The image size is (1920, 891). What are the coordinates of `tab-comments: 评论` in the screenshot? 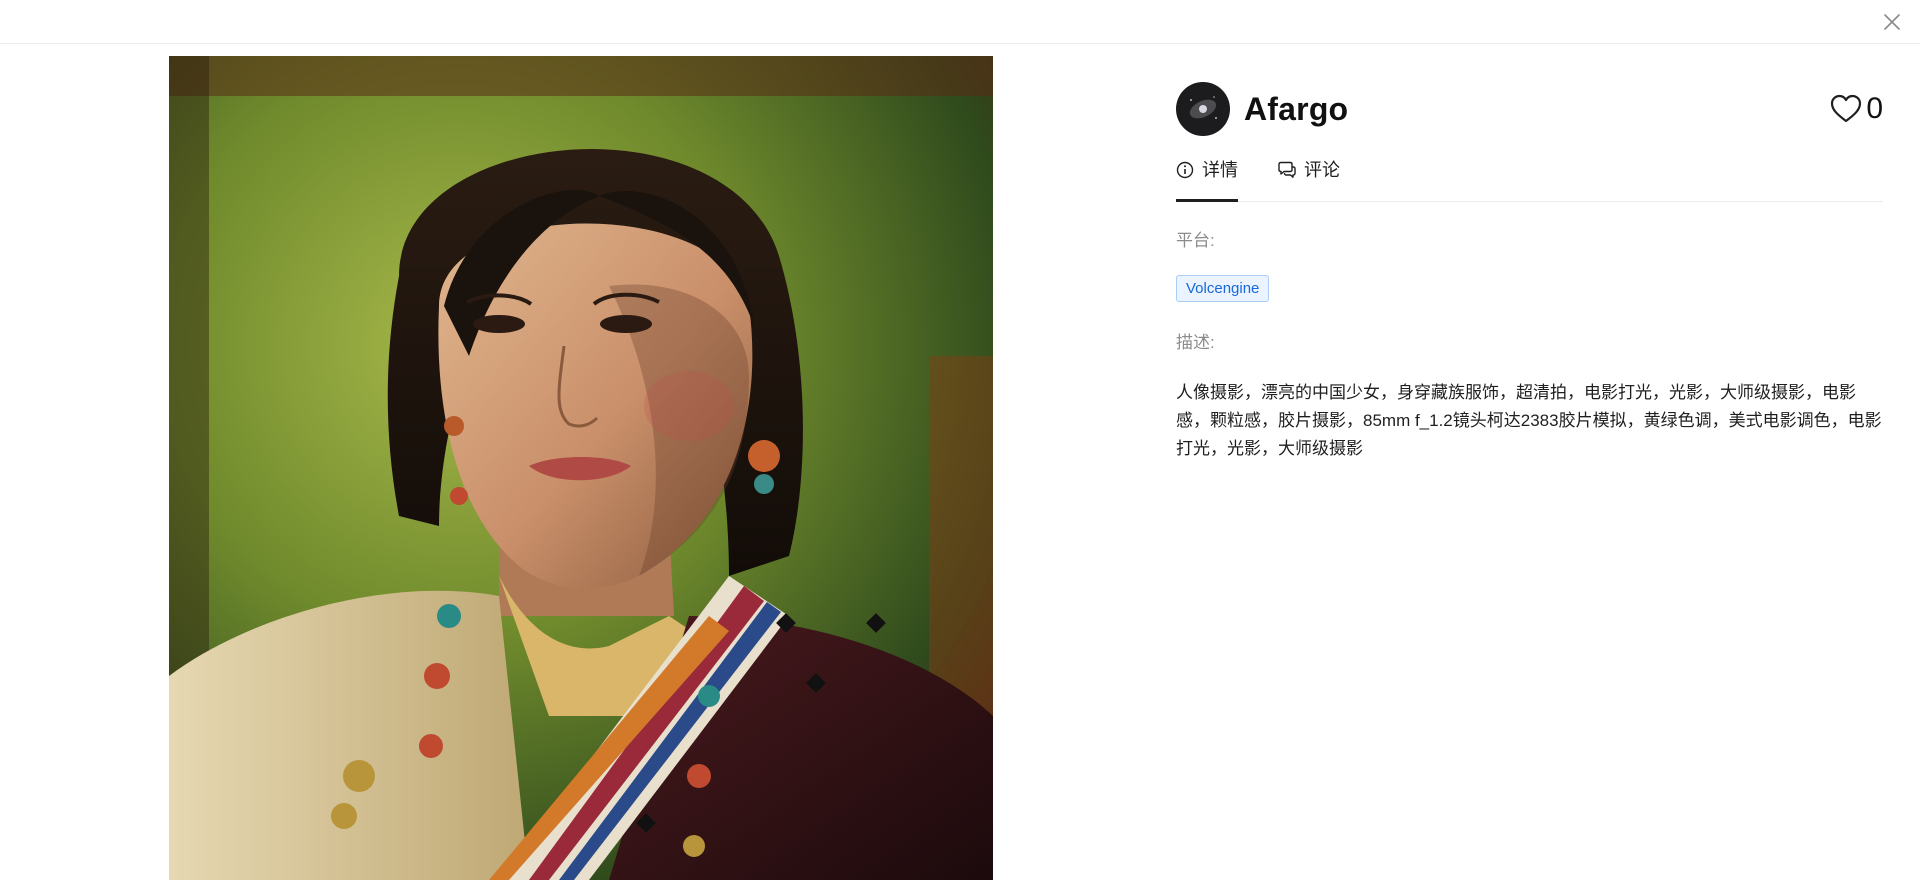 It's located at (1308, 180).